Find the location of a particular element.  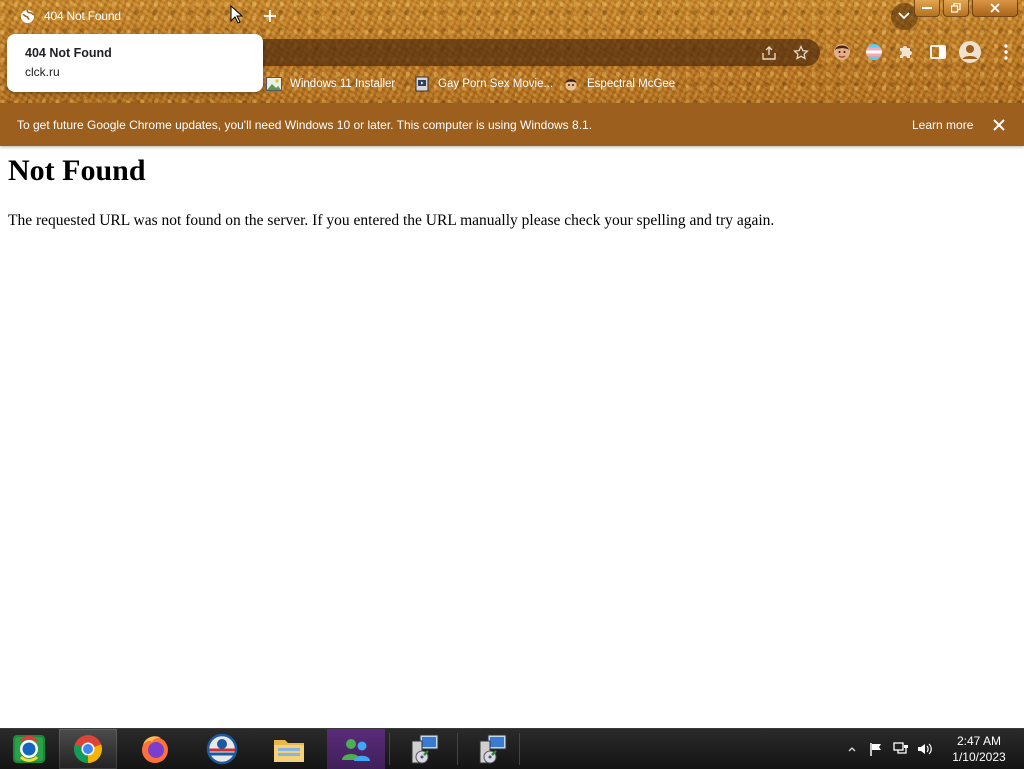

start-icon is located at coordinates (29, 749).